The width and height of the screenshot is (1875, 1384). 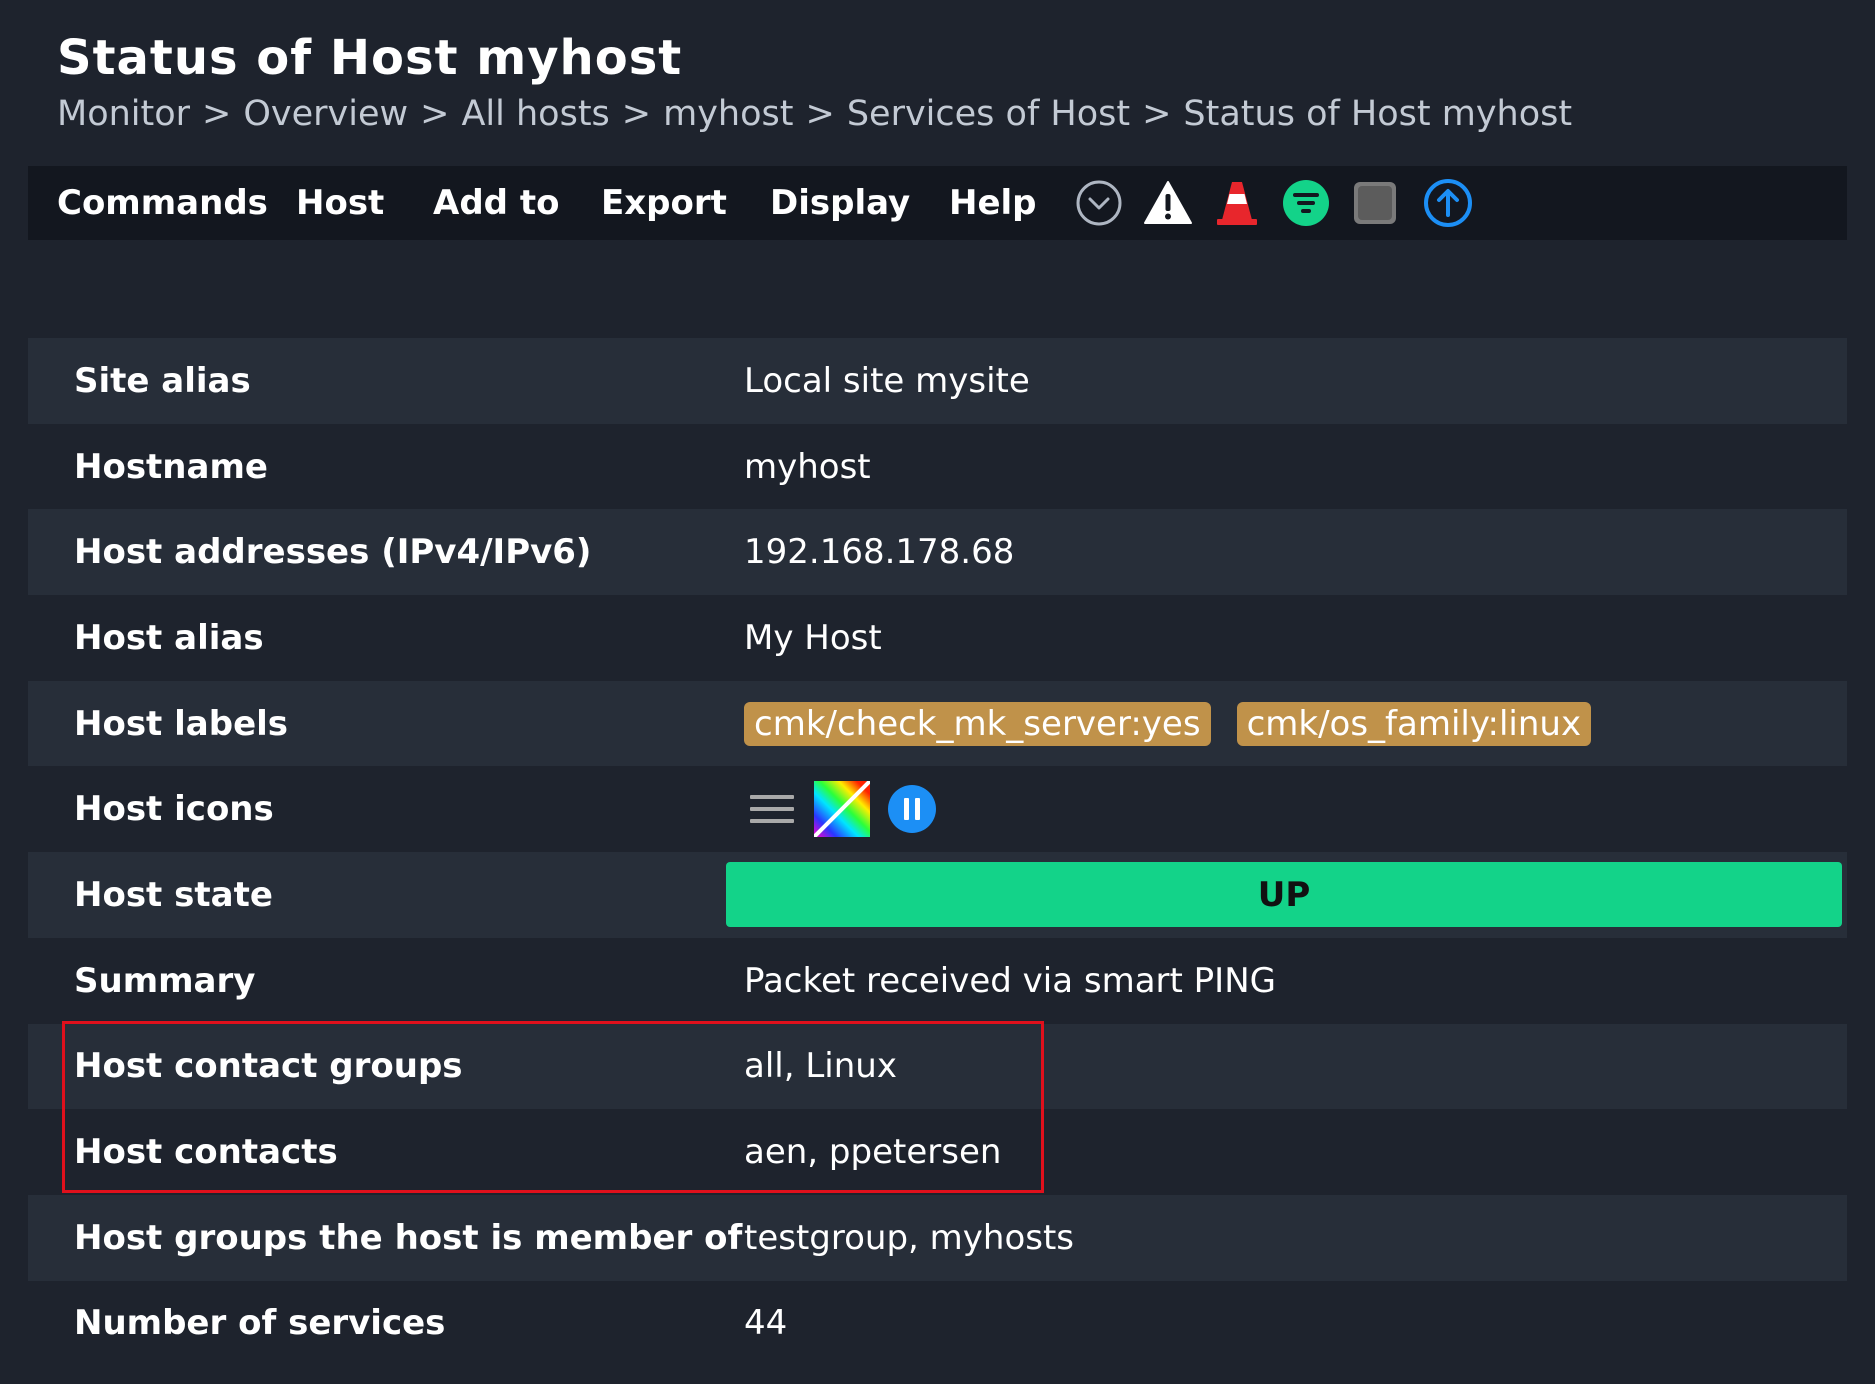 I want to click on row-value: myhost, so click(x=807, y=466).